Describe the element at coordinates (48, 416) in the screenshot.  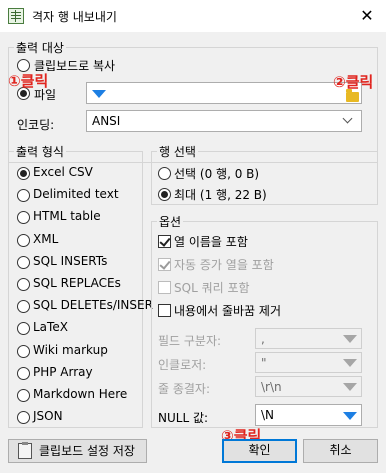
I see `format-radio-label: JSON` at that location.